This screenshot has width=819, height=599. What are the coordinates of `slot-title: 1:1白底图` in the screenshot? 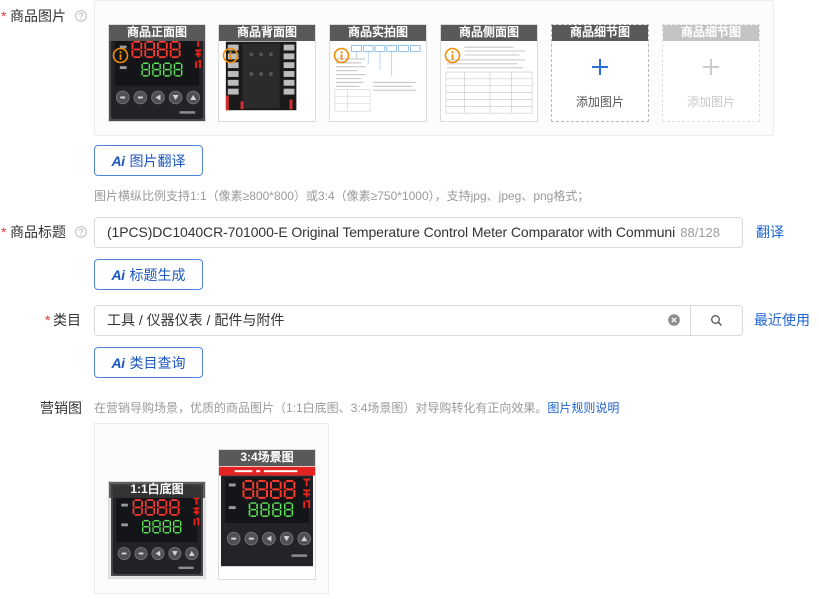 It's located at (157, 490).